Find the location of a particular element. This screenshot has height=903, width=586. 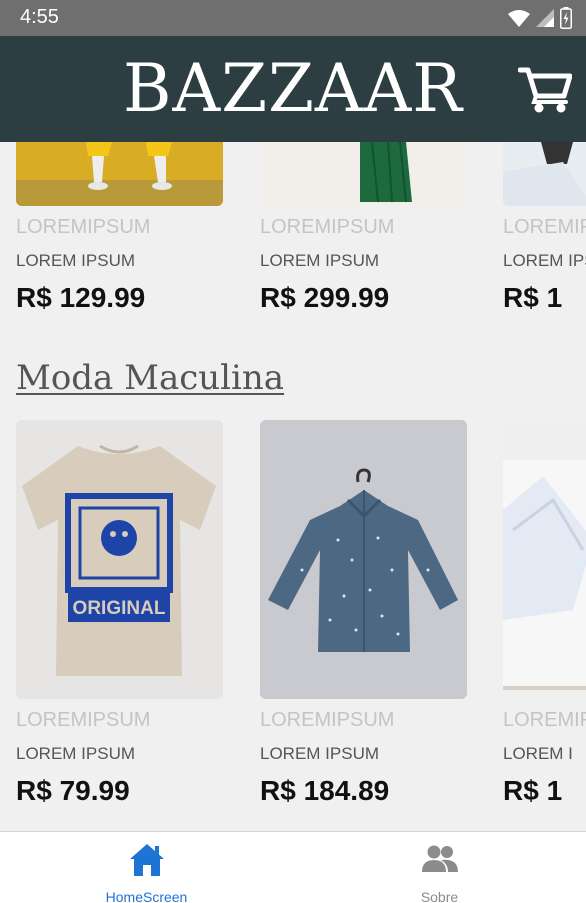

tab-sobre: Sobre is located at coordinates (439, 867).